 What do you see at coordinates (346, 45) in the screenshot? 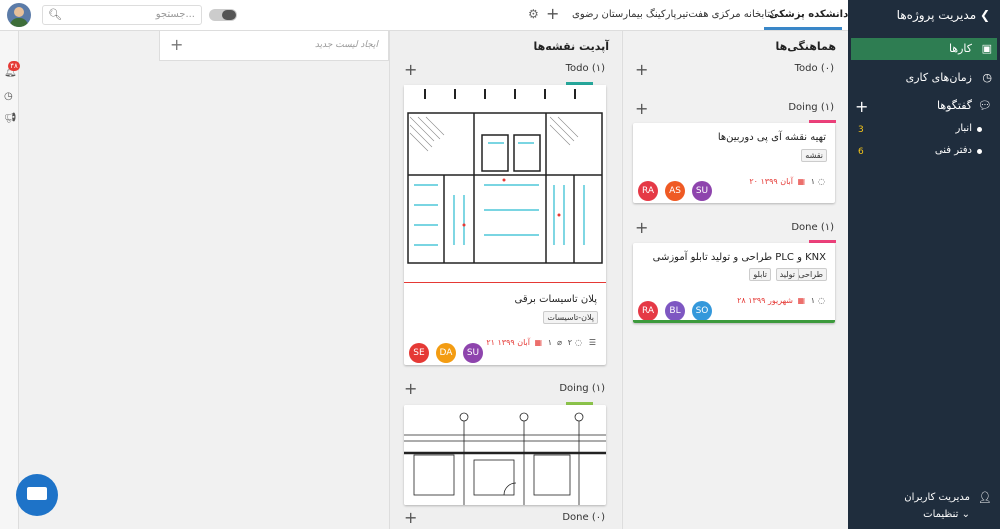
I see `new-list-placeholder: ایجاد لیست جدید` at bounding box center [346, 45].